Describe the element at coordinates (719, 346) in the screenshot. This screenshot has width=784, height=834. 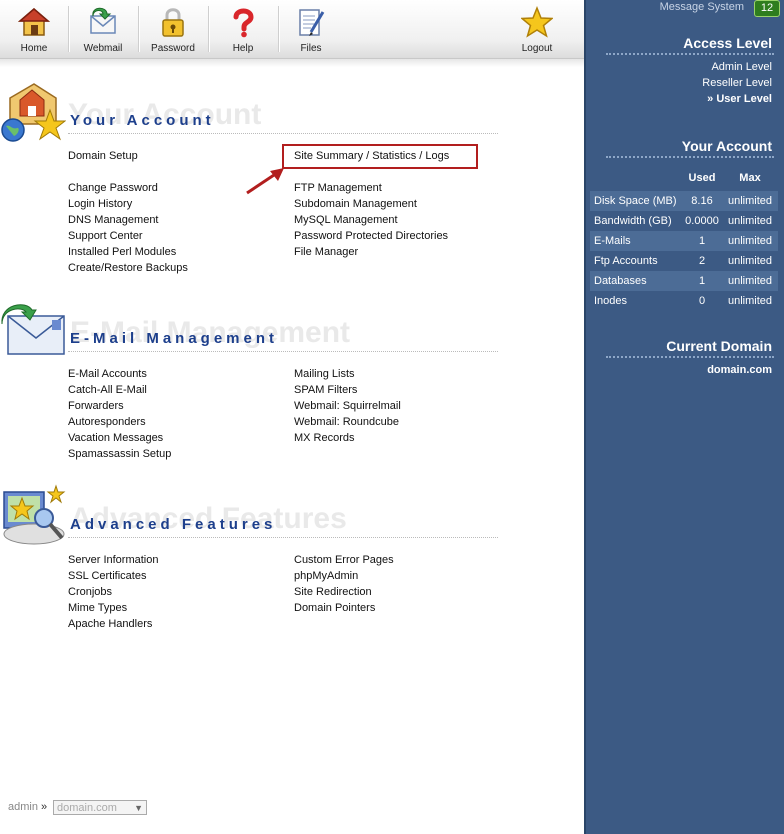
I see `current-domain-heading: Current Domain` at that location.